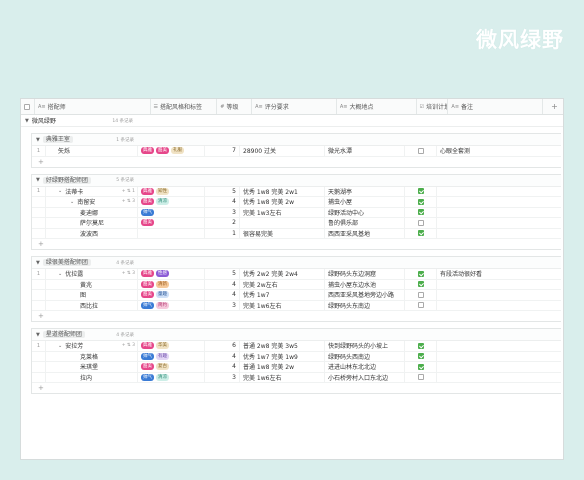  What do you see at coordinates (365, 295) in the screenshot?
I see `location-cell: 西西亚采风基地旁边小路` at bounding box center [365, 295].